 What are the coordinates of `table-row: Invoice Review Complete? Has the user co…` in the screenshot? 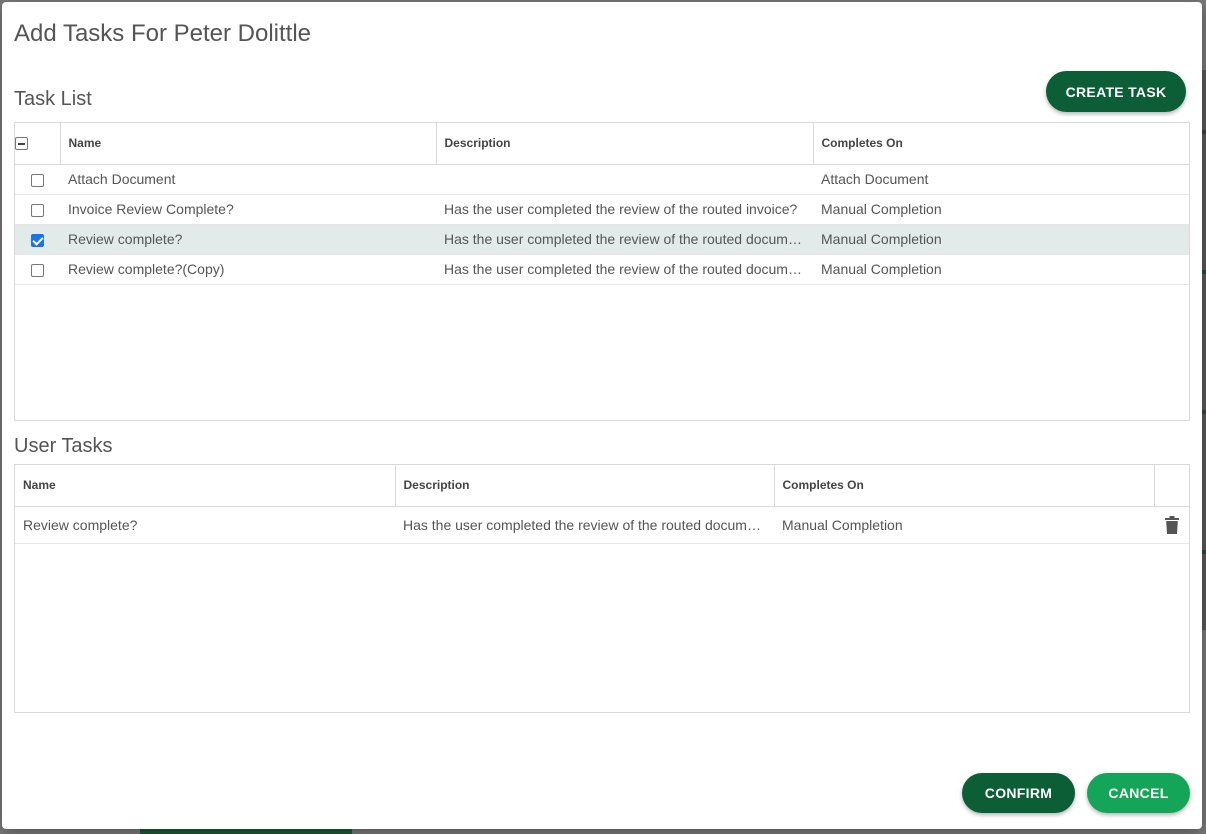 It's located at (602, 209).